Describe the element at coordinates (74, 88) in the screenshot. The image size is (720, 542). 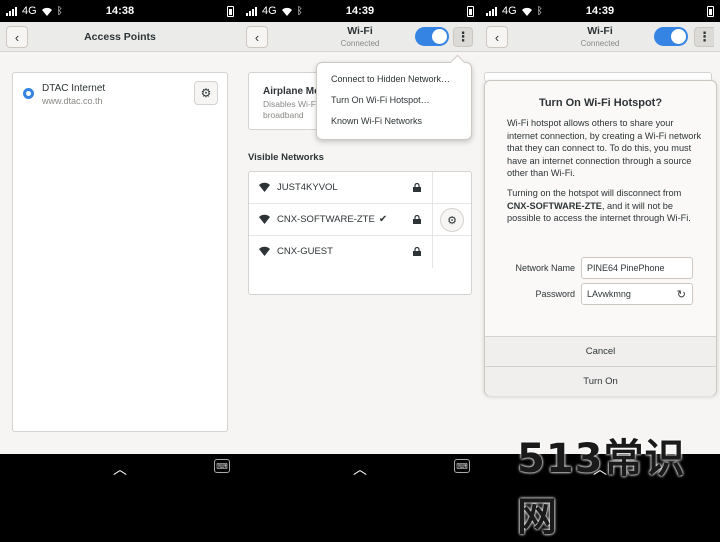
I see `access-point-name: DTAC Internet` at that location.